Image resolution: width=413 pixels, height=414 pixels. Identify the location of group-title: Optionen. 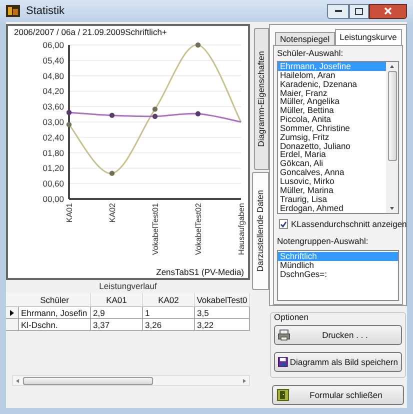
(292, 317).